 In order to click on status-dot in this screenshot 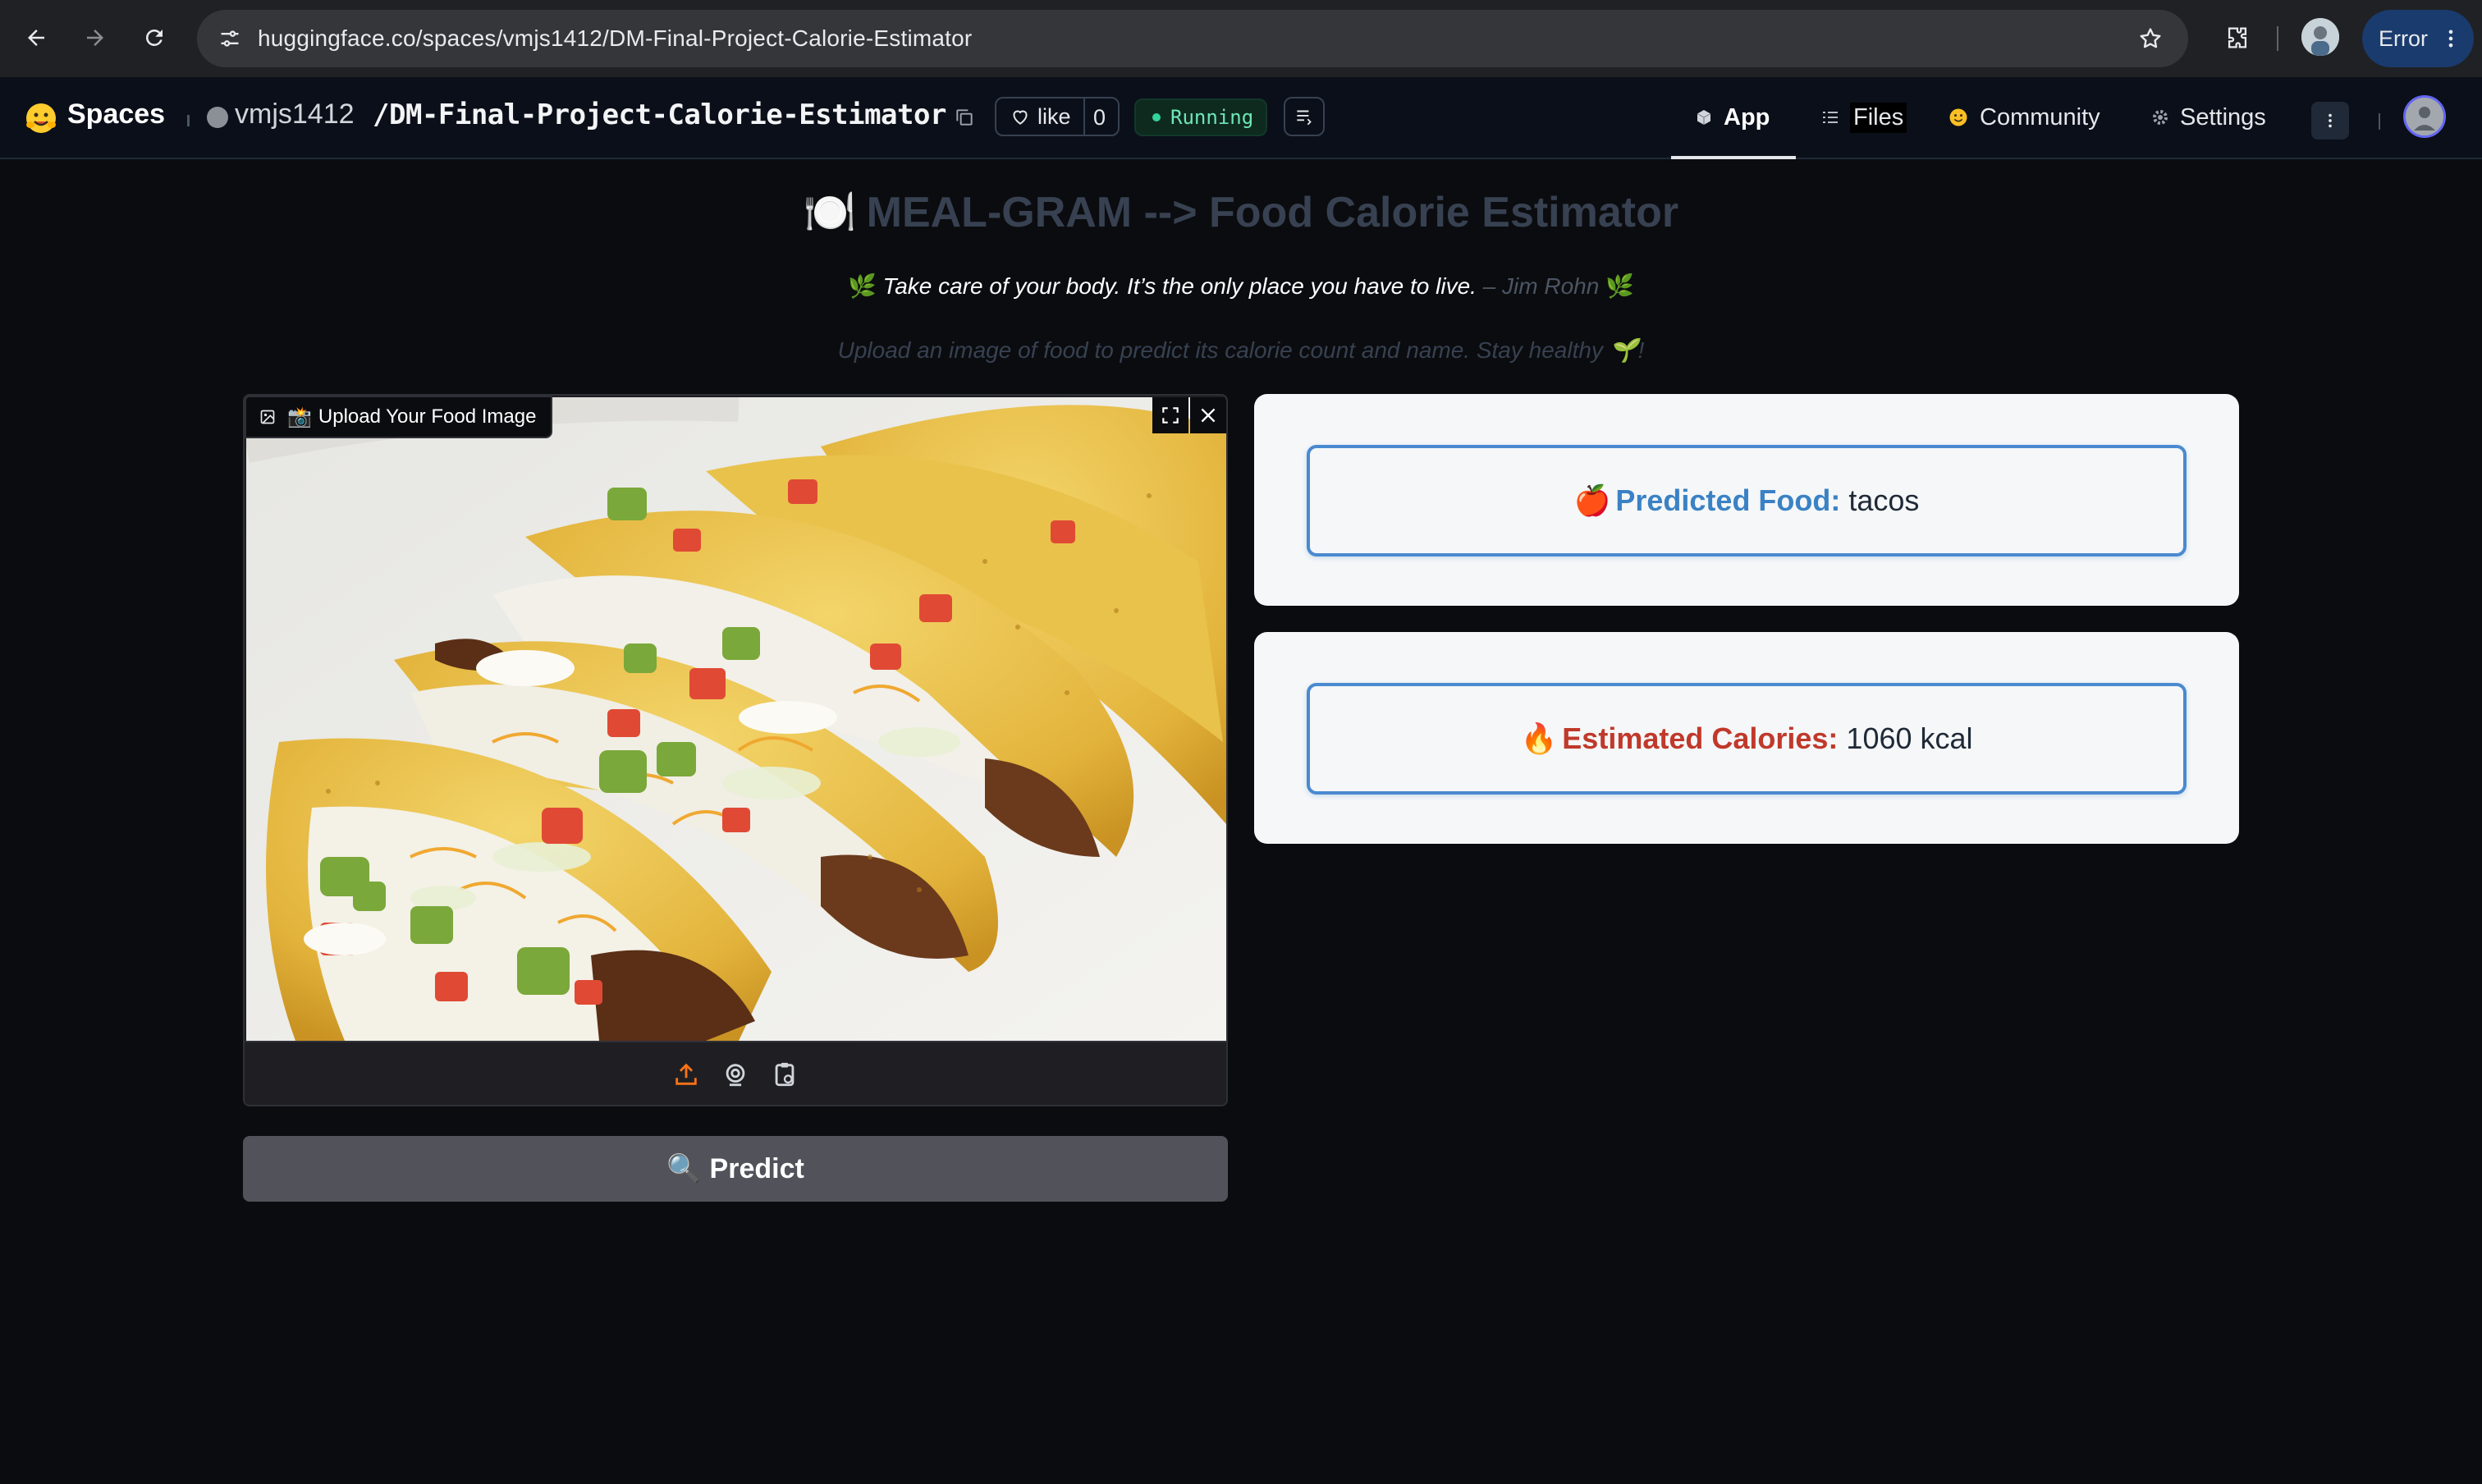, I will do `click(1156, 117)`.